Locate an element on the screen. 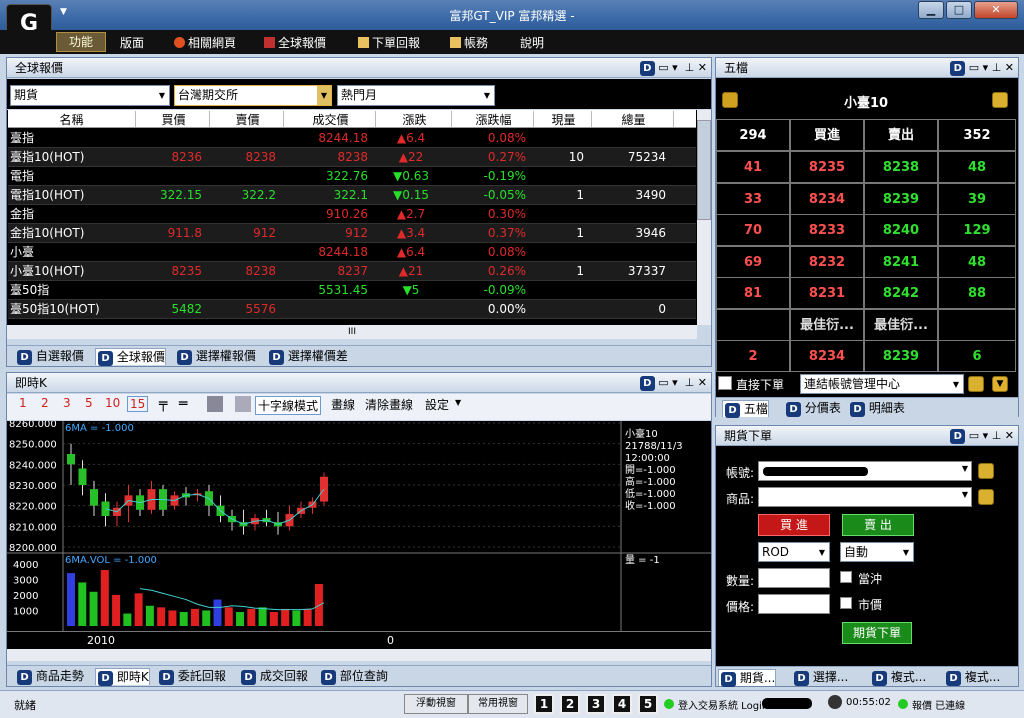 The image size is (1024, 718). menu-help: 說明 is located at coordinates (532, 42).